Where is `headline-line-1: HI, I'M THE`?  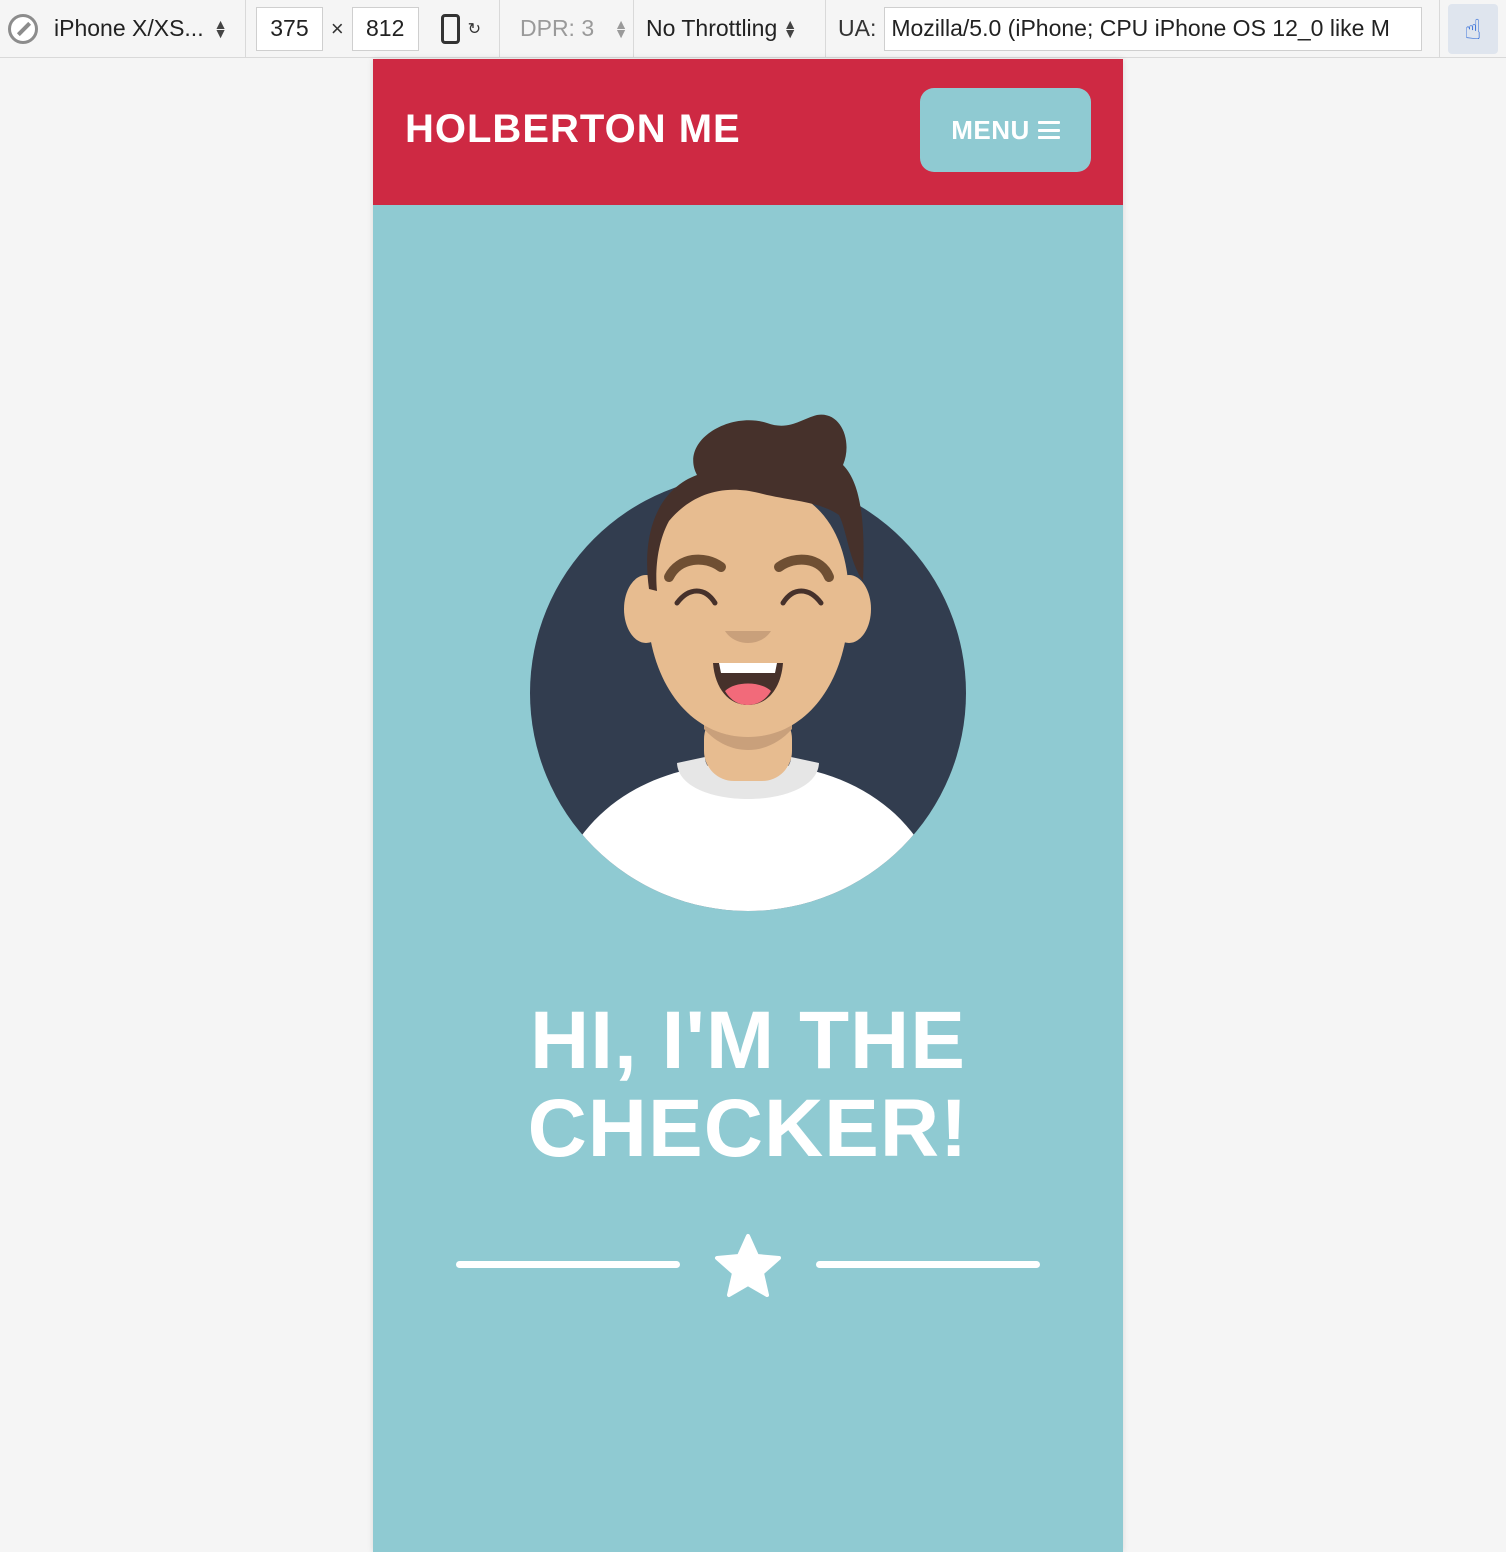
headline-line-1: HI, I'M THE is located at coordinates (748, 1040).